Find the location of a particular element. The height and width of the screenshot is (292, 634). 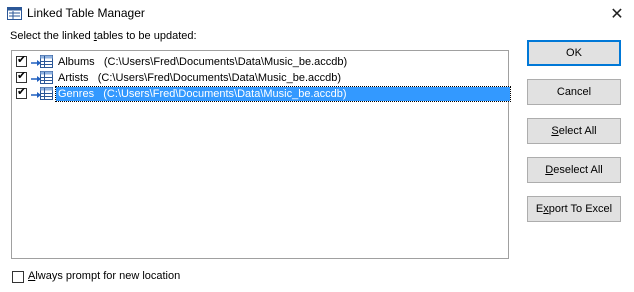

deselect-all-button: Deselect All is located at coordinates (574, 170).